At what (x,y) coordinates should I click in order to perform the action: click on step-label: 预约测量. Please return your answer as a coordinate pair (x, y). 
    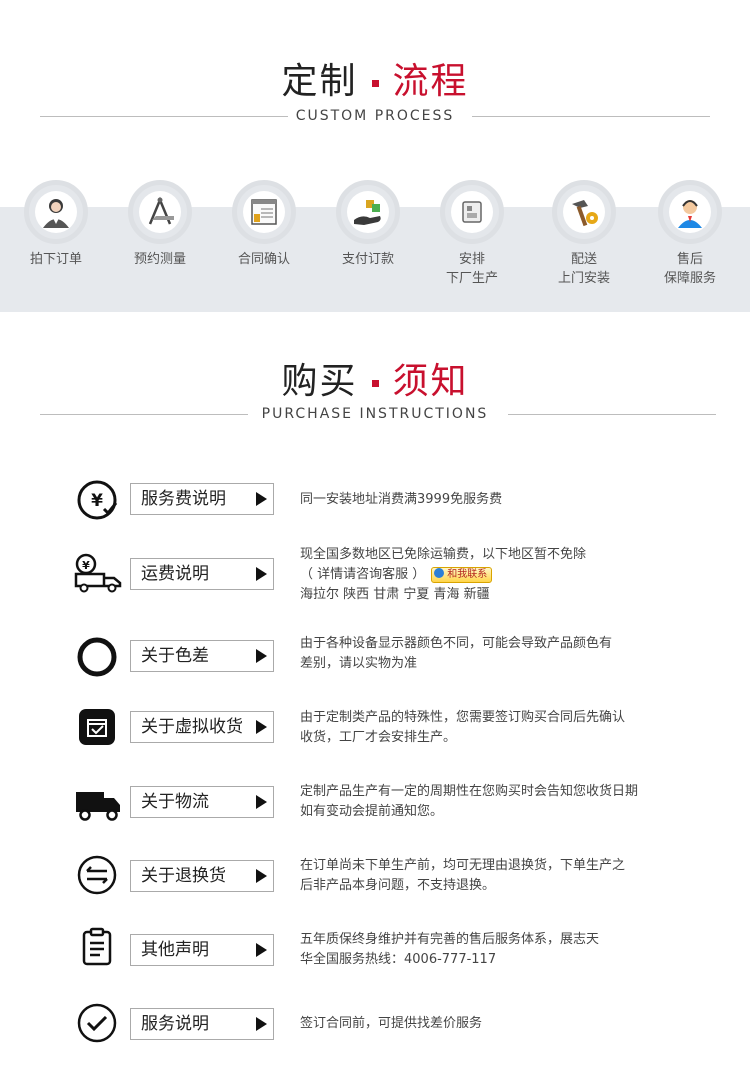
    Looking at the image, I should click on (159, 259).